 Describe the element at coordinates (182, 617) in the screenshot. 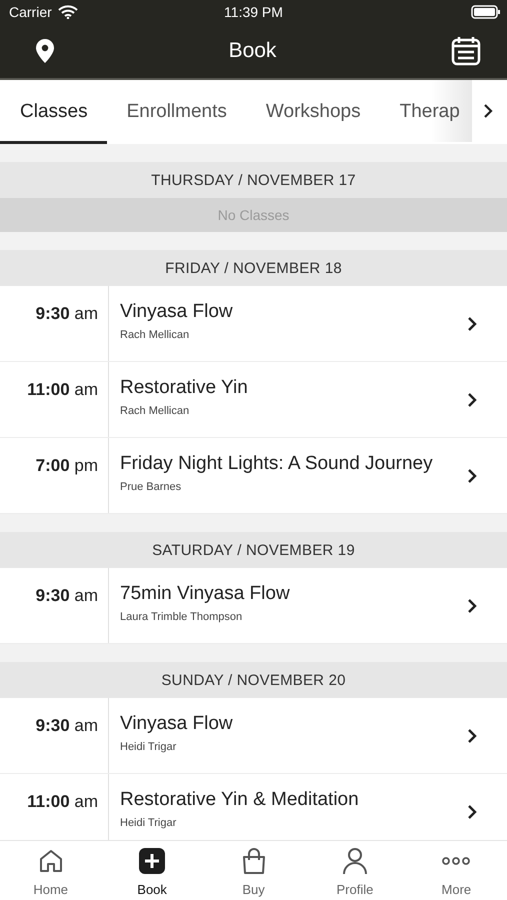

I see `teacher-name: Laura Trimble Thompson` at that location.